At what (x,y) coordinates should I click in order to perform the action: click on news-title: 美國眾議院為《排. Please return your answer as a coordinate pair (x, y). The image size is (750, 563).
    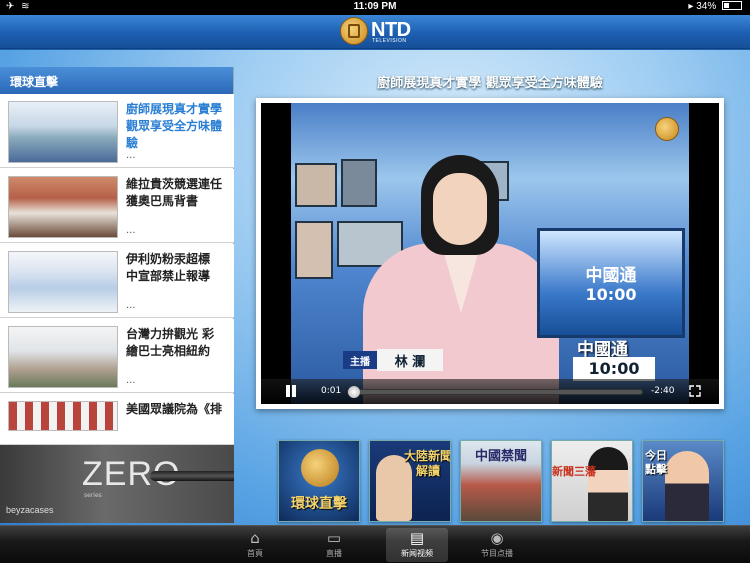
    Looking at the image, I should click on (174, 409).